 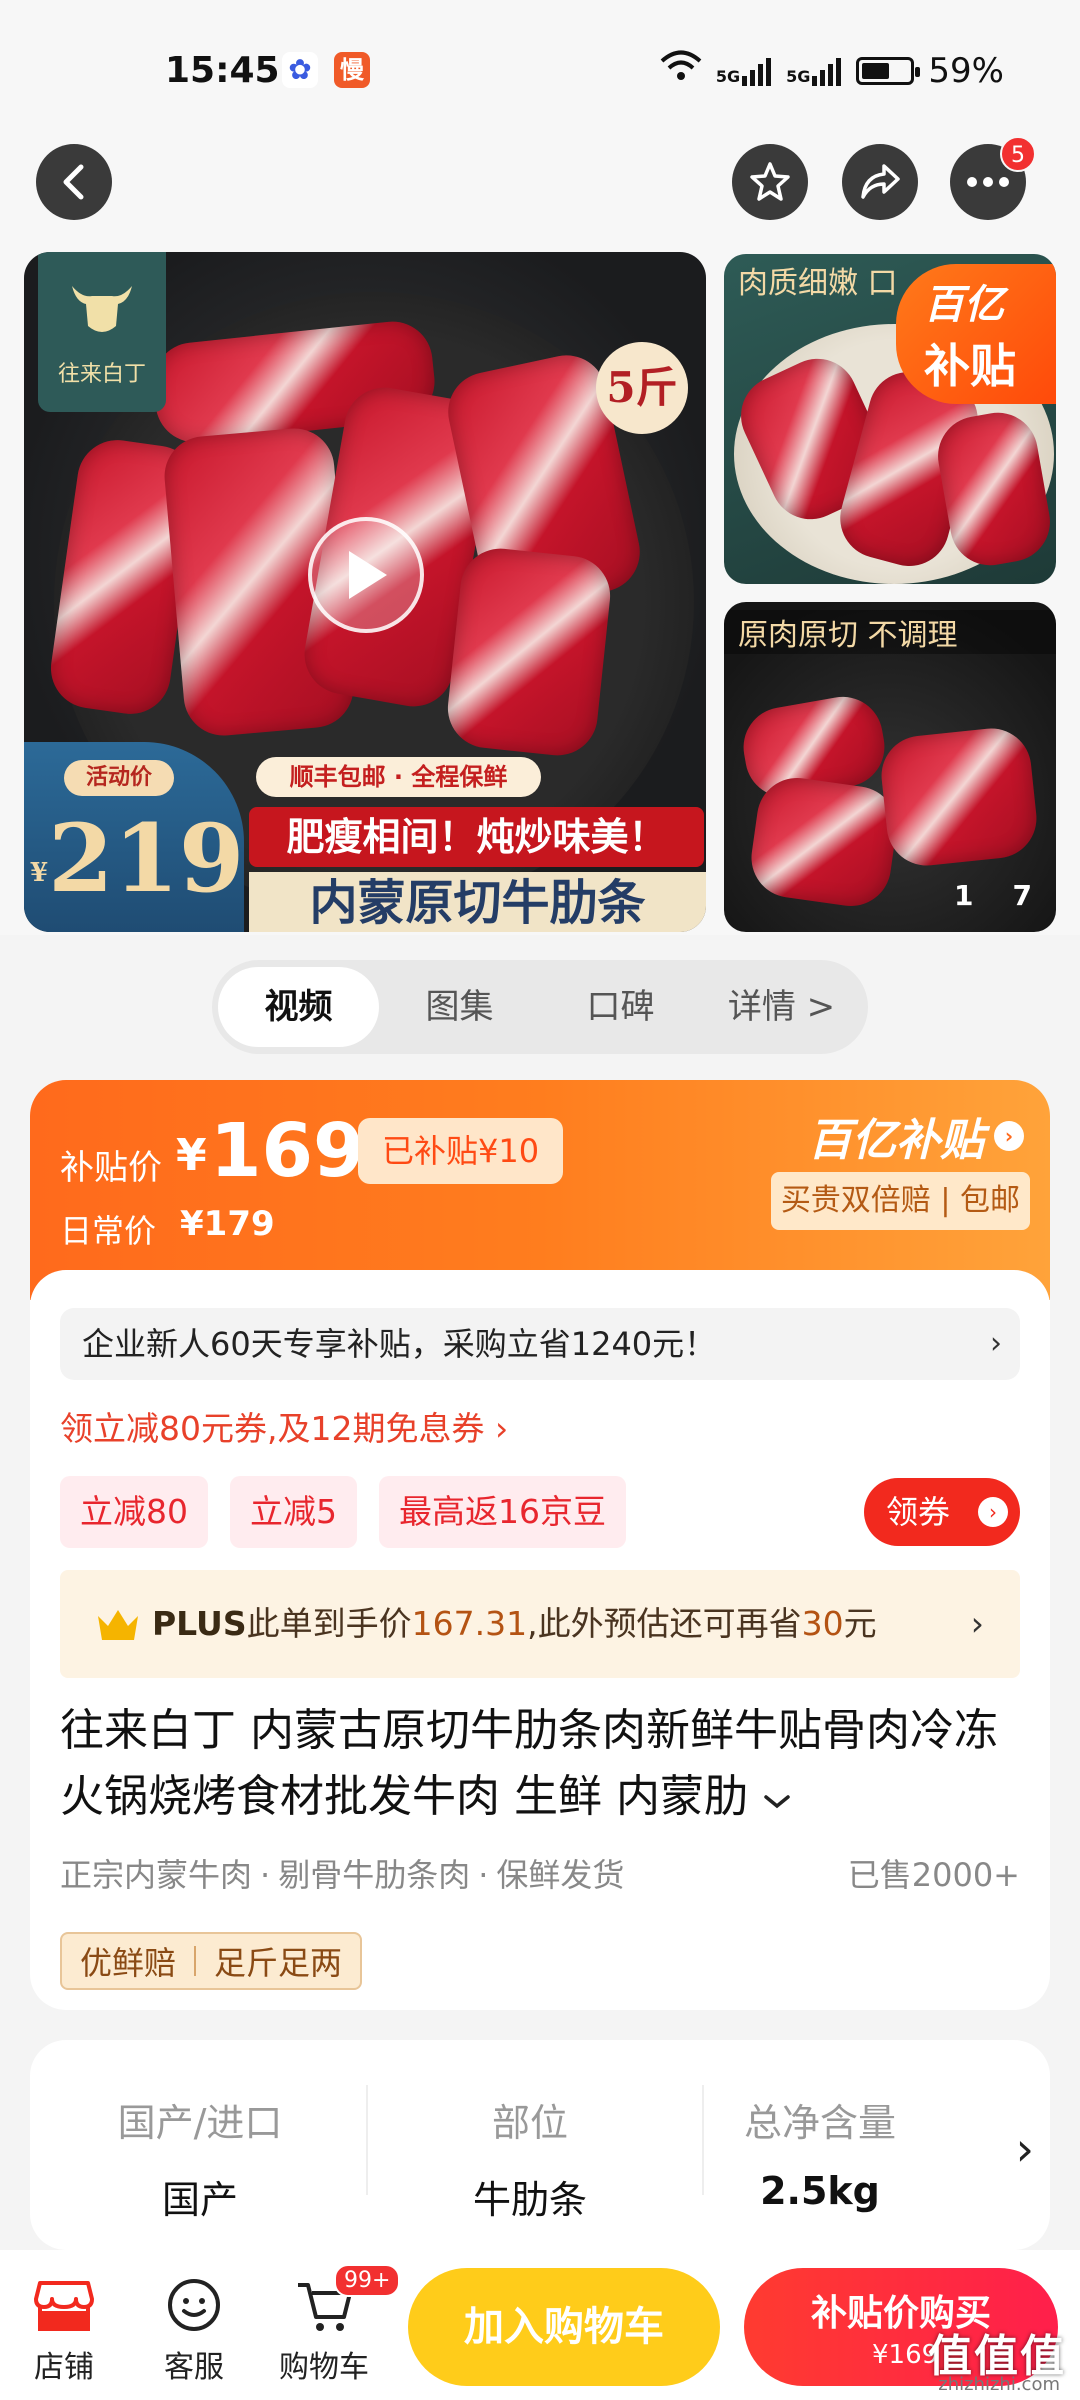 I want to click on spec-card: 国产/进口 国产 部位 牛肋条 总净含量 2.5kg ›, so click(x=540, y=2145).